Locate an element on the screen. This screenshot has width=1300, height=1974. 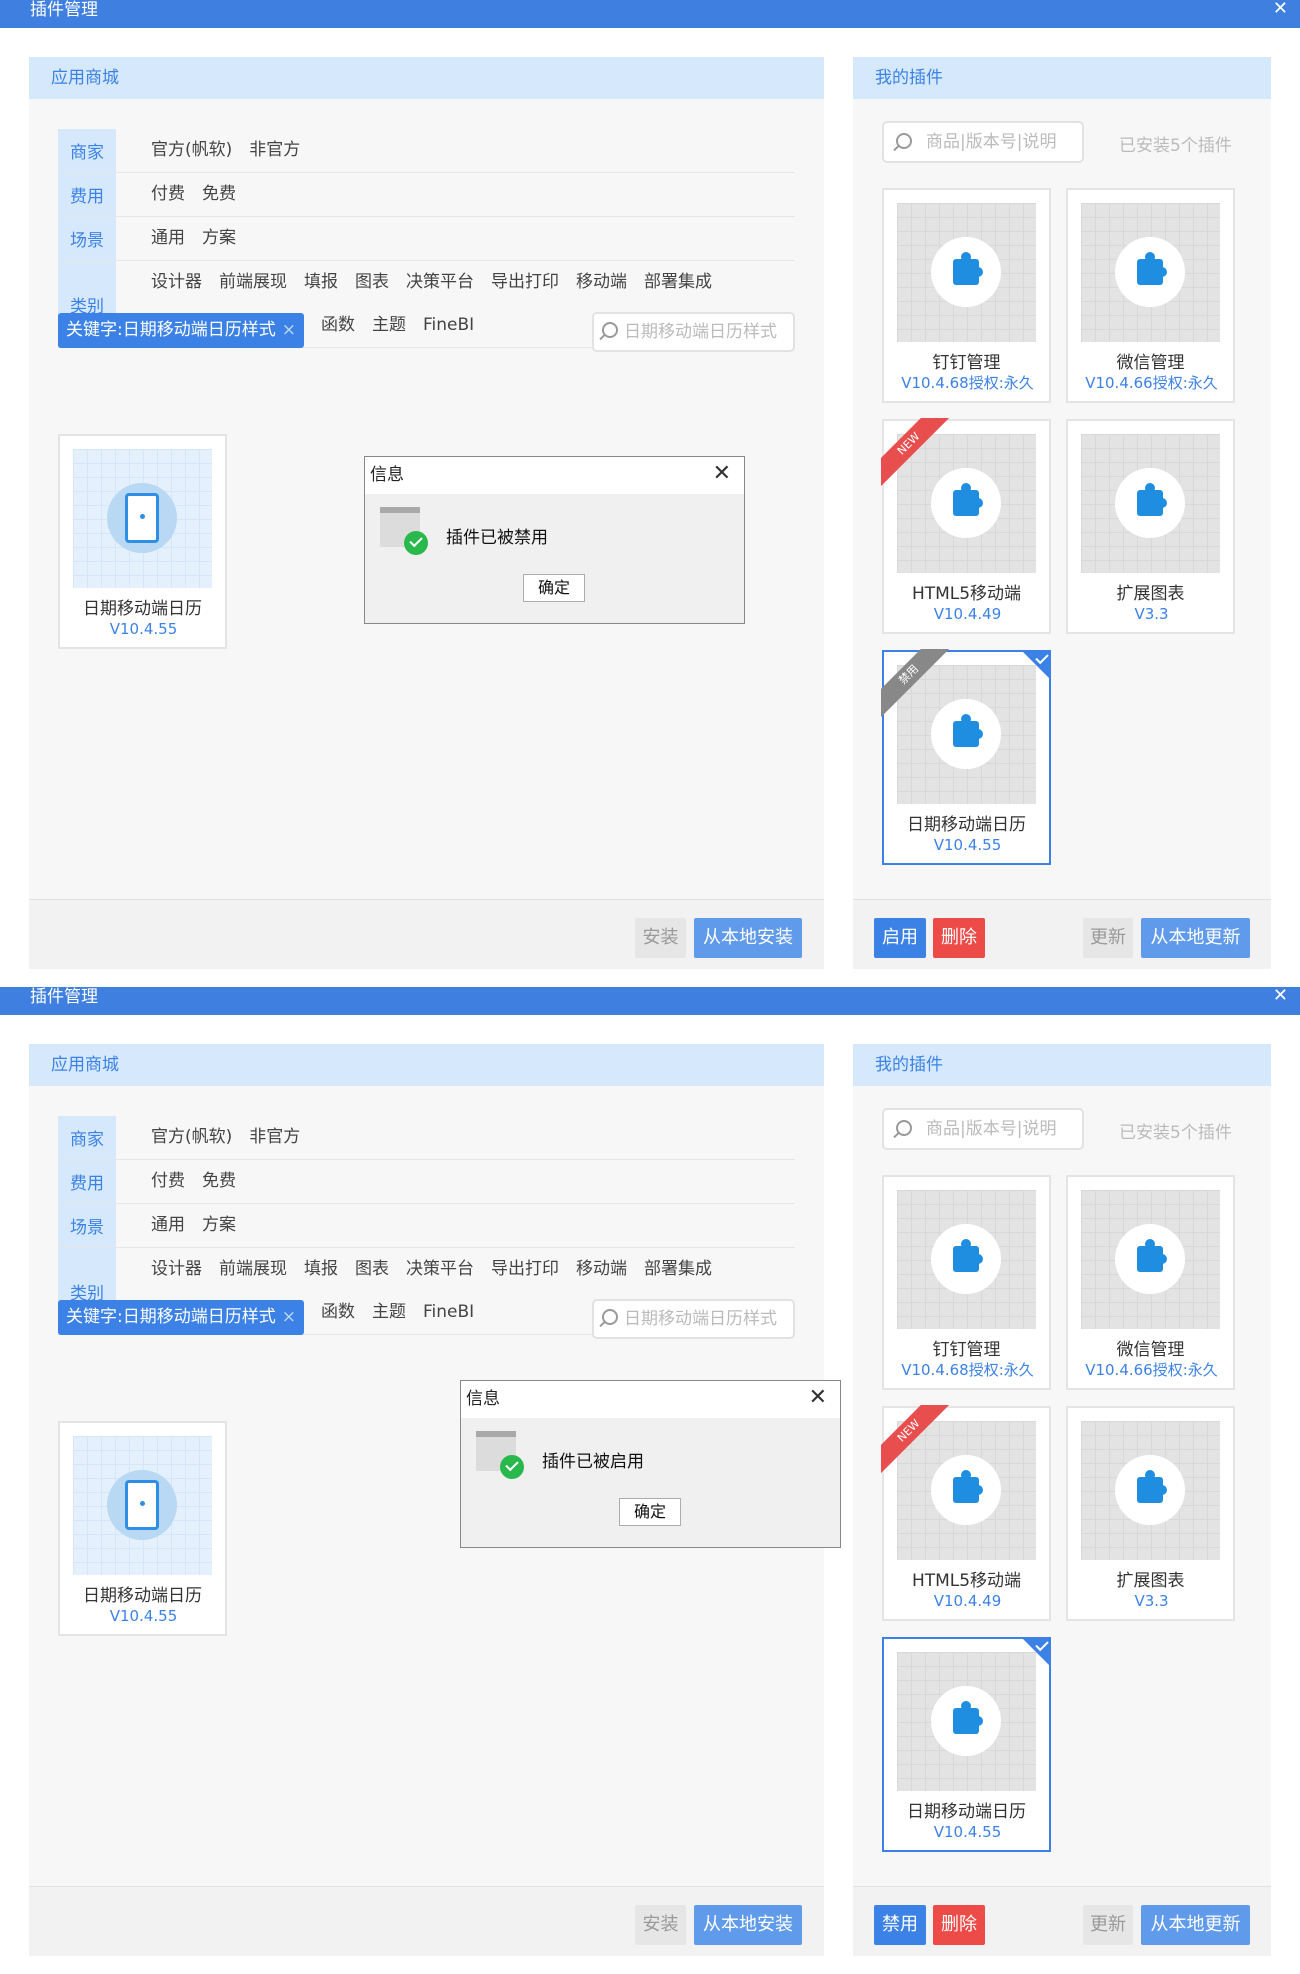
my-plugins-footer: 启用 删除 更新 从本地更新 is located at coordinates (1062, 934).